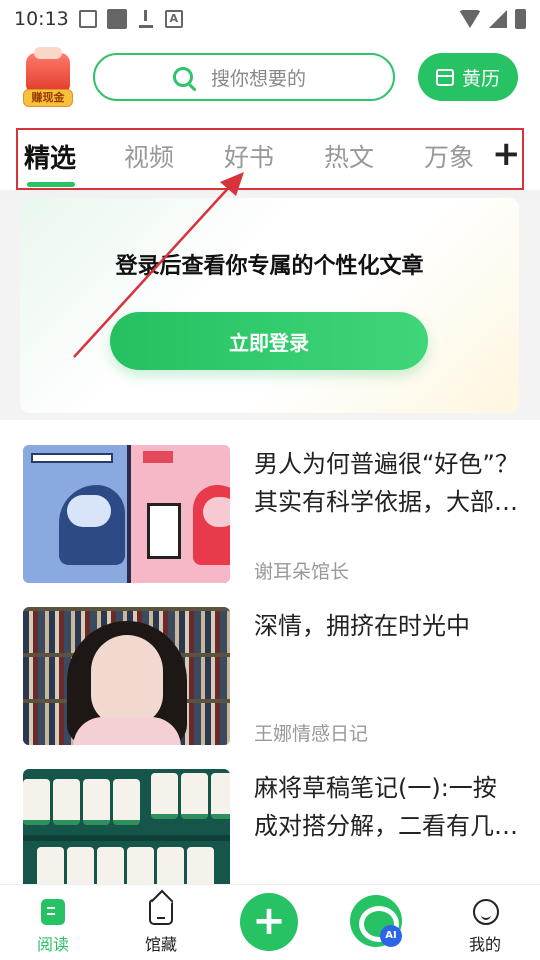  I want to click on tab-hot-articles: 热文, so click(349, 156).